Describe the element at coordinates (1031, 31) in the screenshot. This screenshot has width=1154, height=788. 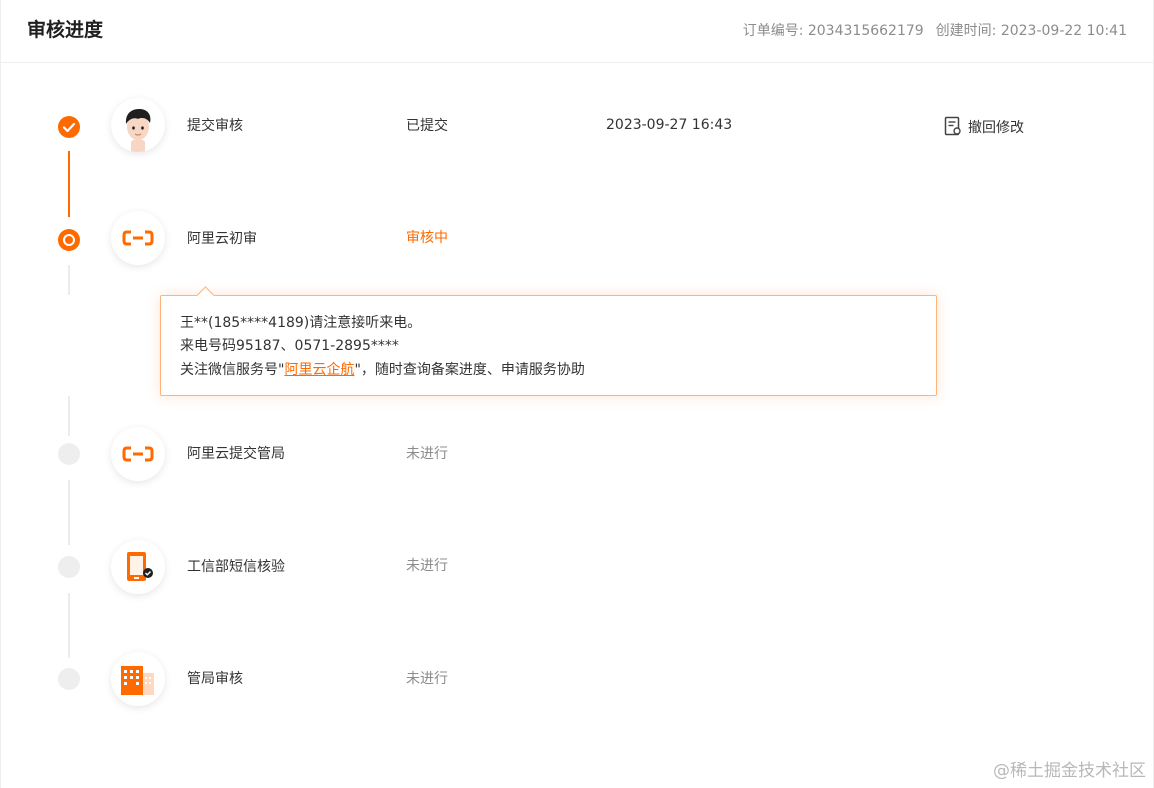
I see `created-time: 创建时间: 2023-09-22 10:41` at that location.